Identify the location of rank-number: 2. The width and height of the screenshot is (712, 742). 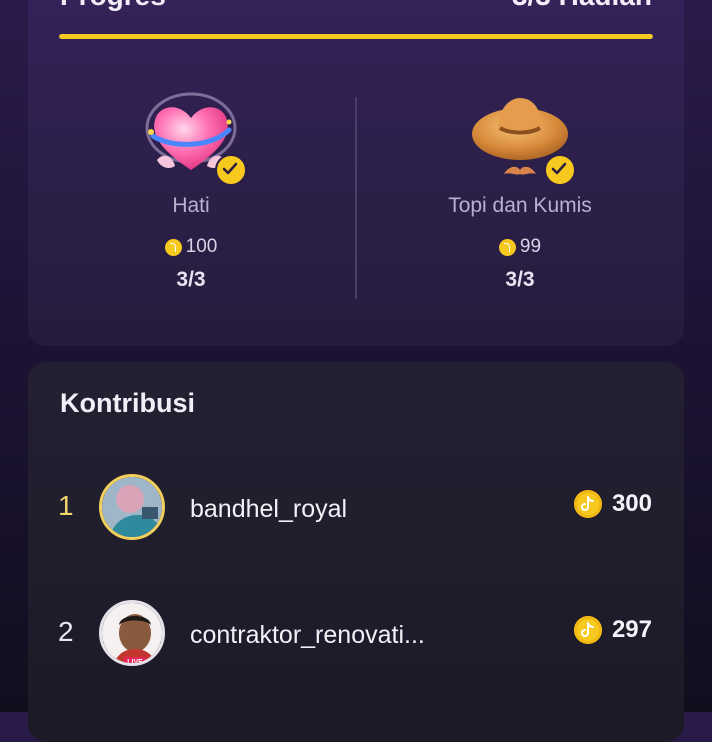
(66, 631).